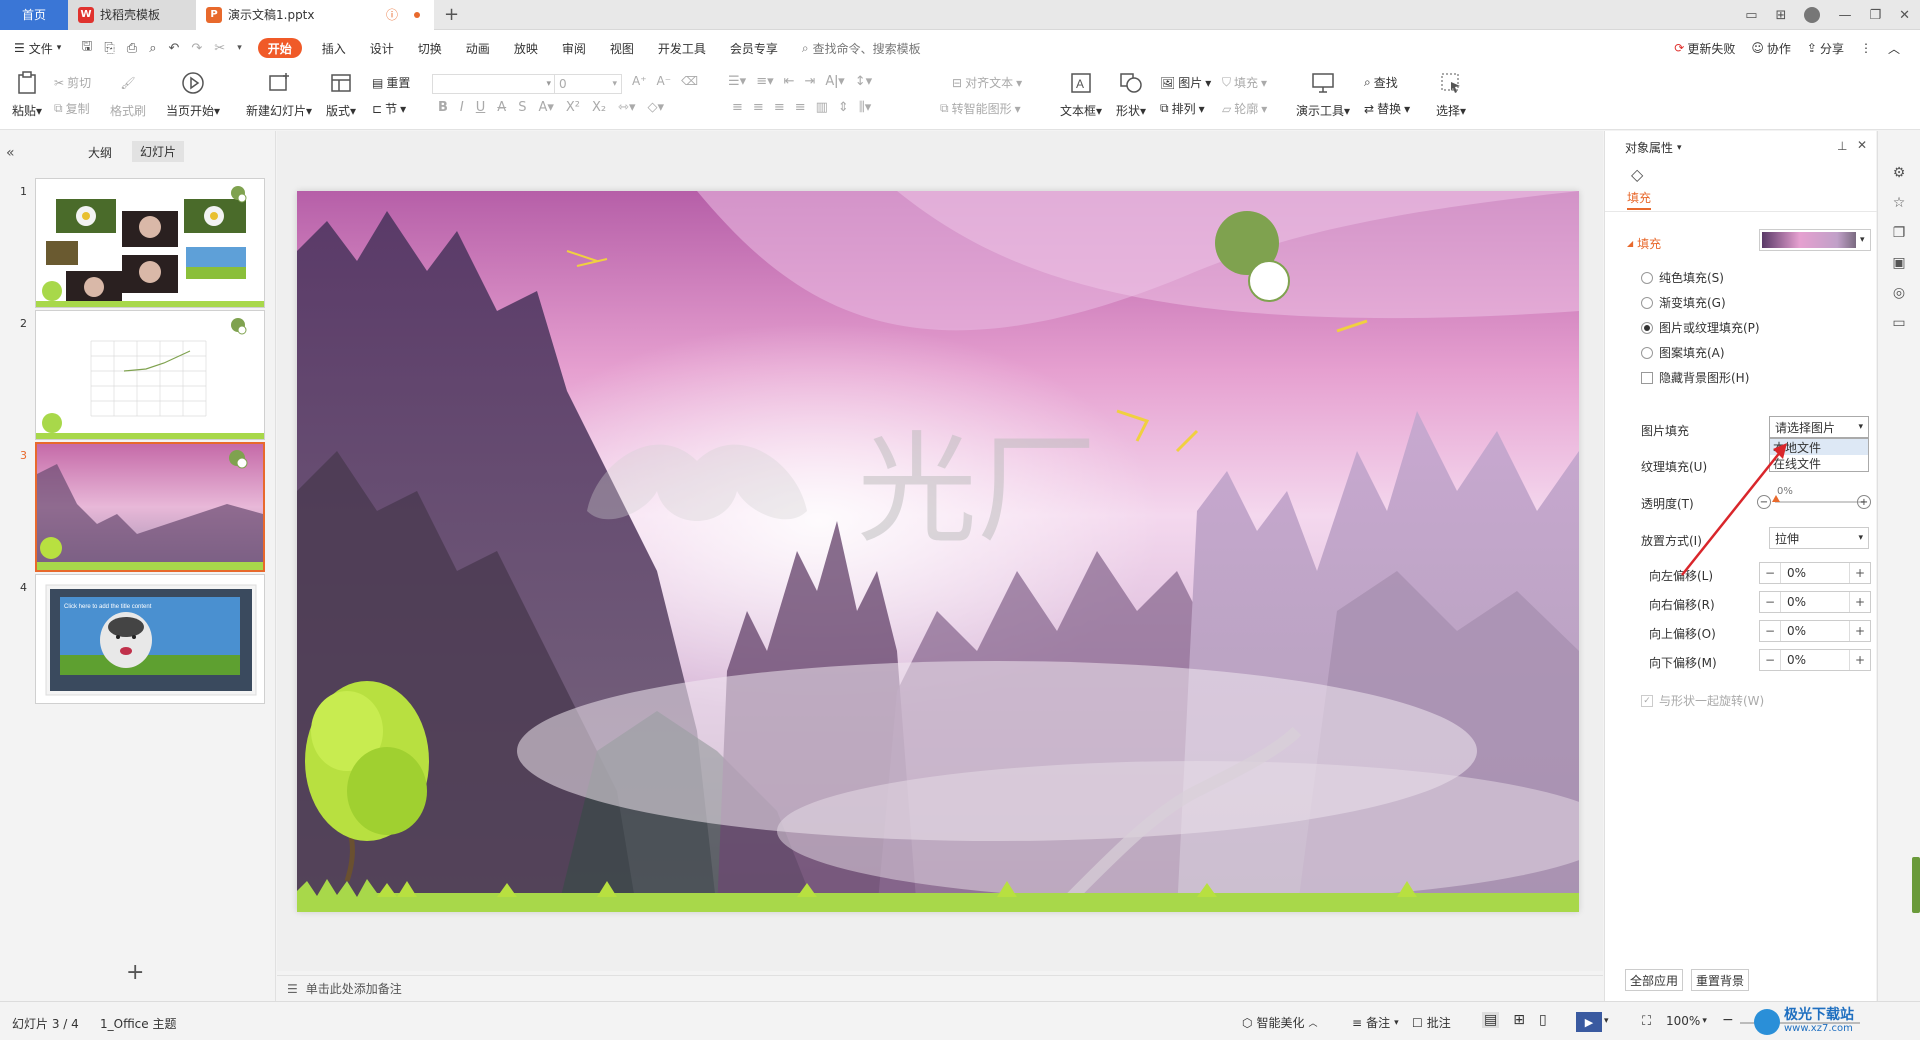 Image resolution: width=1920 pixels, height=1040 pixels. I want to click on section-button: ⊏ 节 ▾, so click(389, 108).